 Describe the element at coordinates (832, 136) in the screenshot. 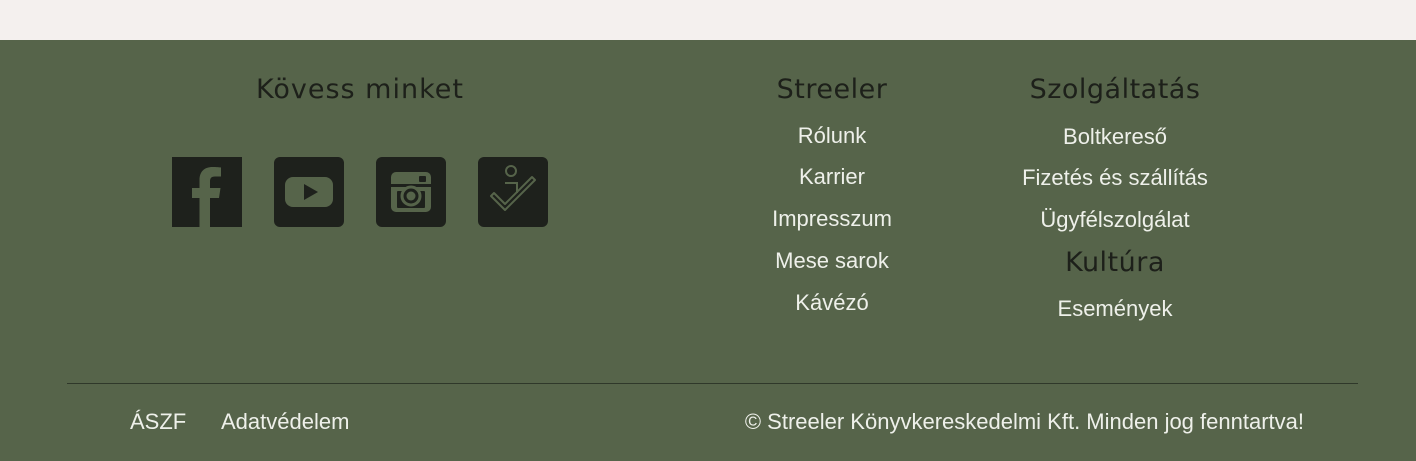

I see `footer-link-rolunk: Rólunk` at that location.